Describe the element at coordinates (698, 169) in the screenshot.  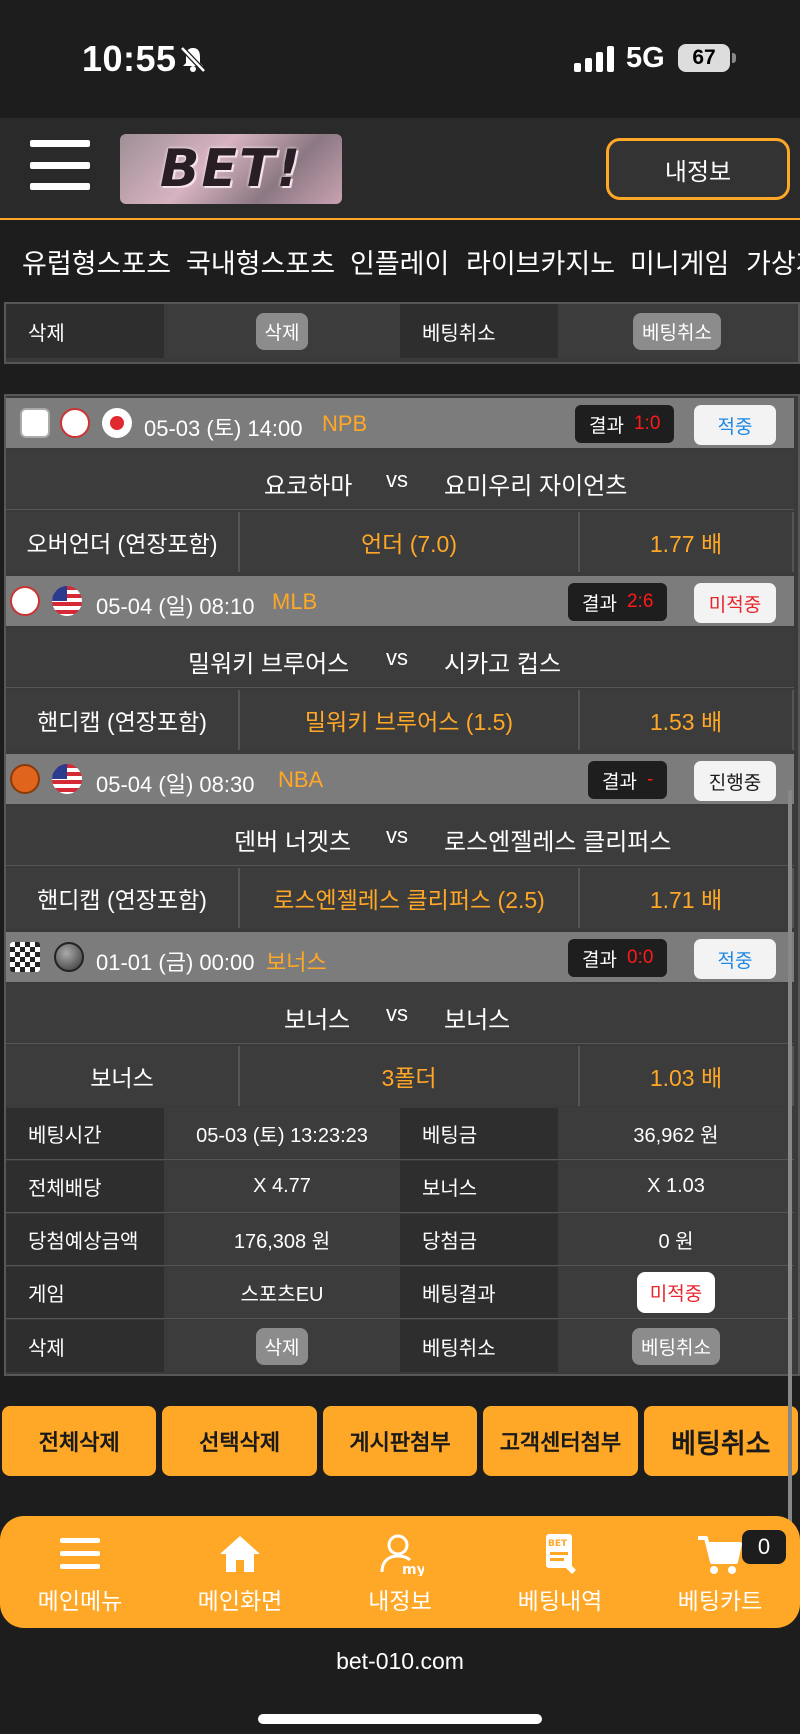
I see `my-info-button: 내정보` at that location.